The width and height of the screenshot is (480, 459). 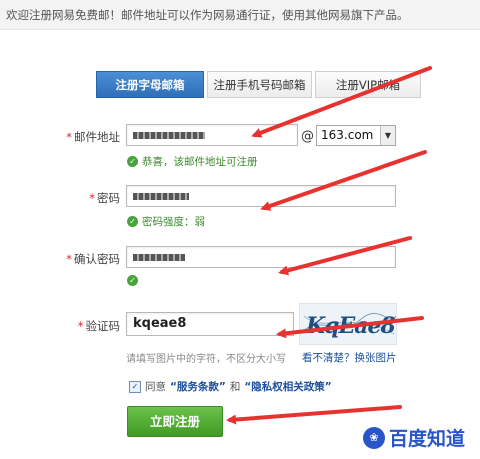 I want to click on captcha-label: * 验证码, so click(x=78, y=326).